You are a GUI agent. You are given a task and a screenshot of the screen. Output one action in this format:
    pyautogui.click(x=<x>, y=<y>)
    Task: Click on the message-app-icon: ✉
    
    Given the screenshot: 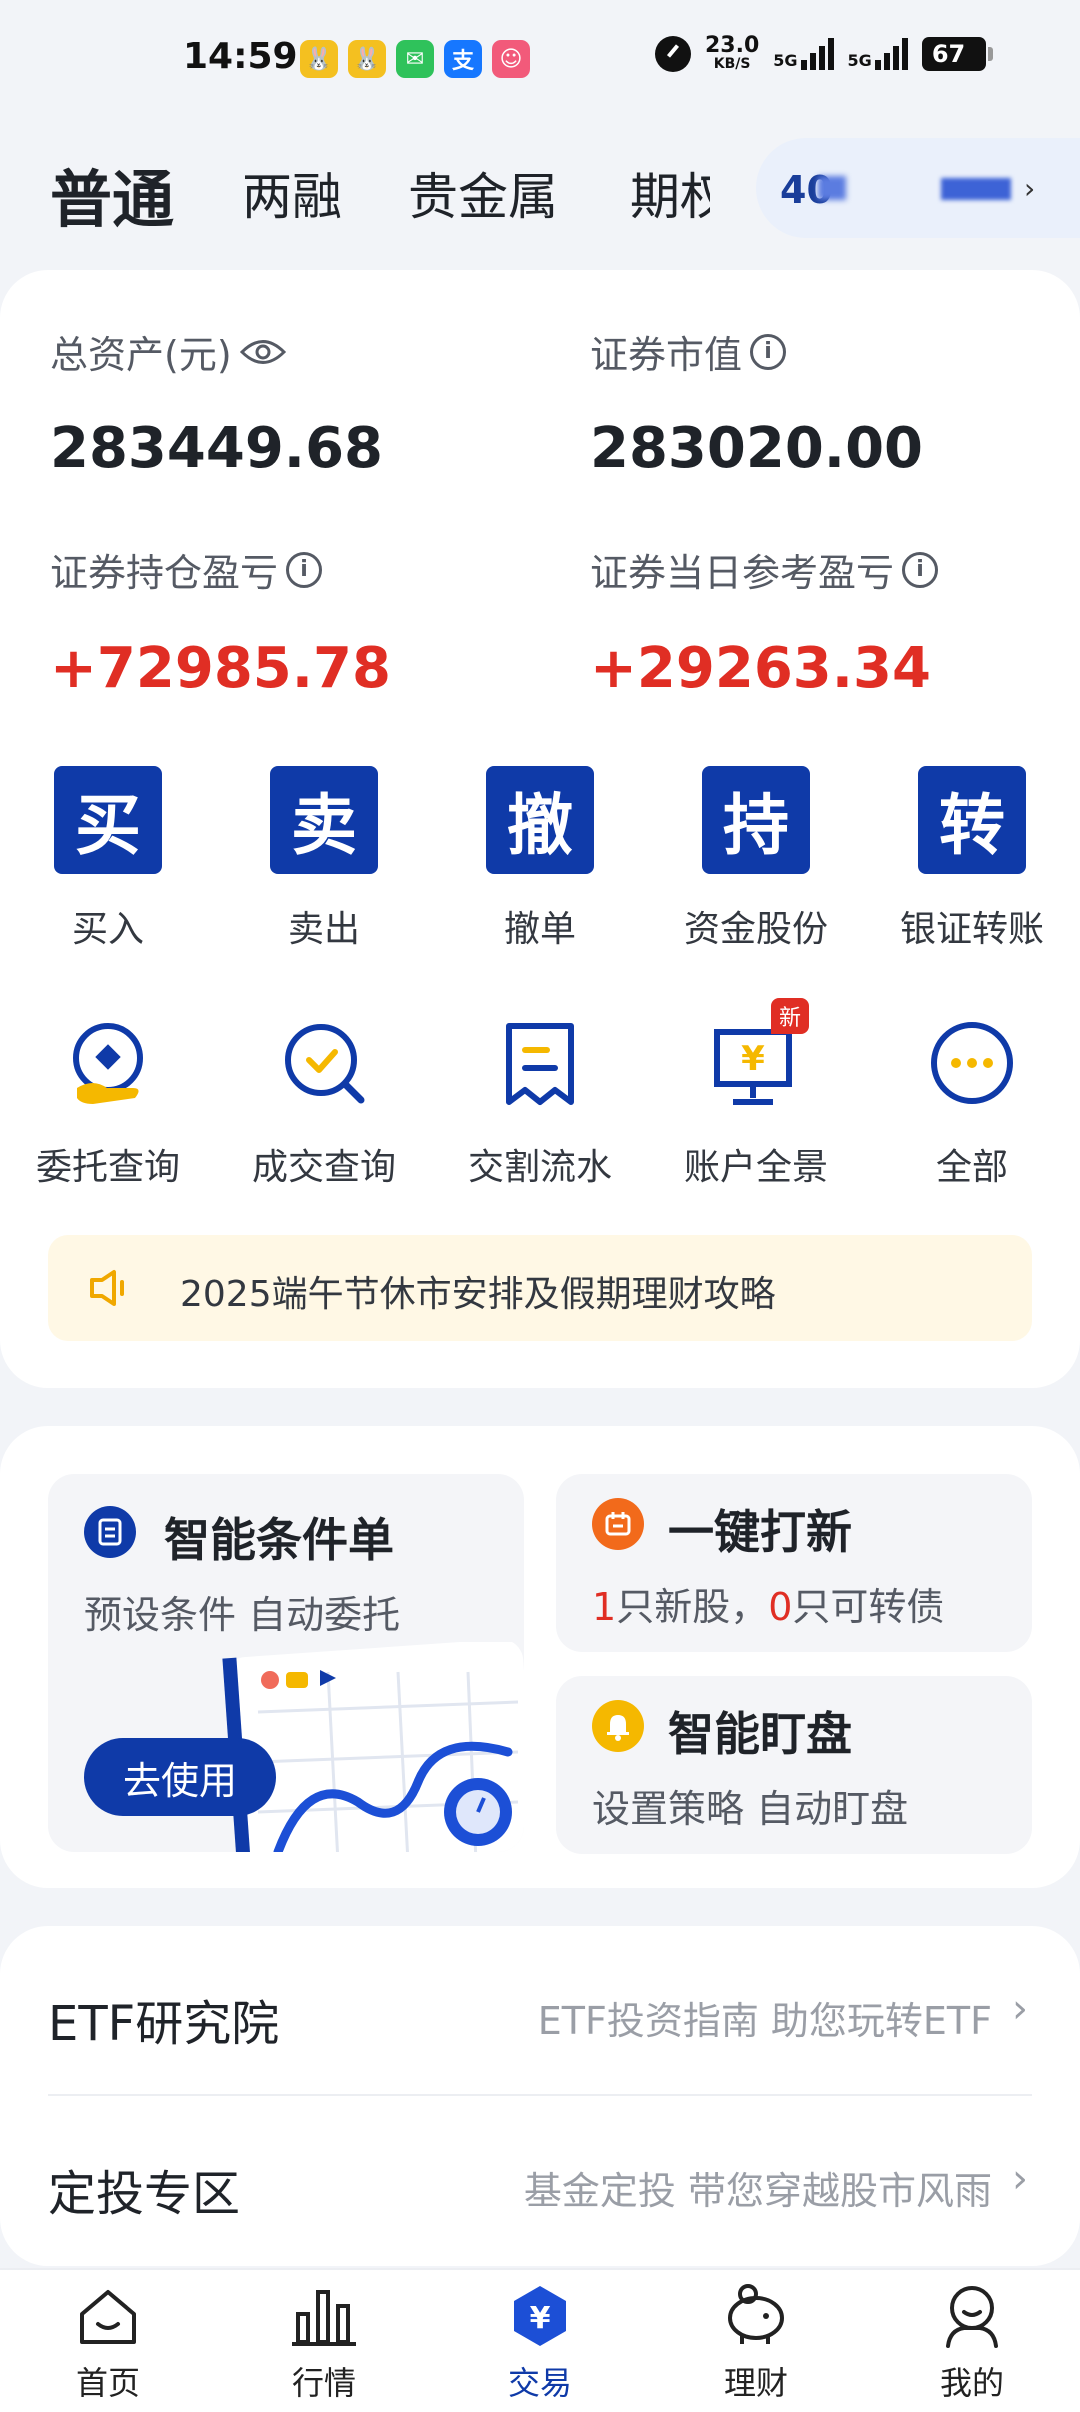 What is the action you would take?
    pyautogui.click(x=415, y=59)
    